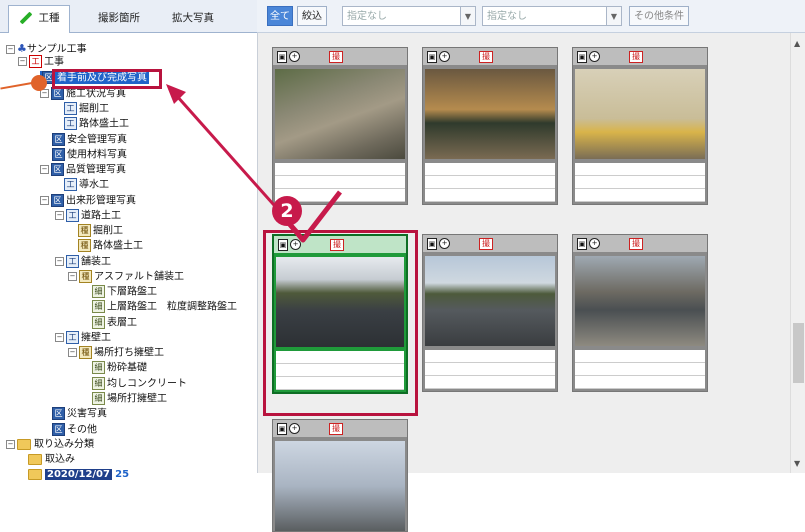 This screenshot has width=805, height=532. I want to click on annotation-arrows, so click(254, 163).